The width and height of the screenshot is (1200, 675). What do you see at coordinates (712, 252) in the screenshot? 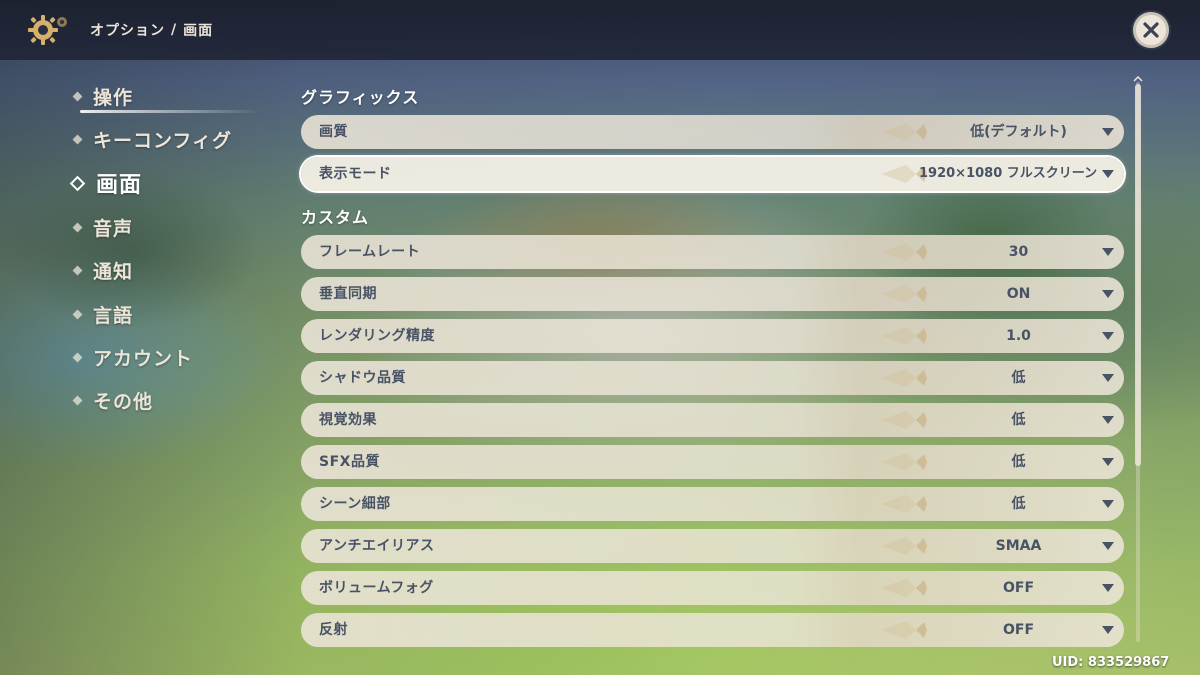
I see `setting-row-frame-rate: フレームレート 30` at bounding box center [712, 252].